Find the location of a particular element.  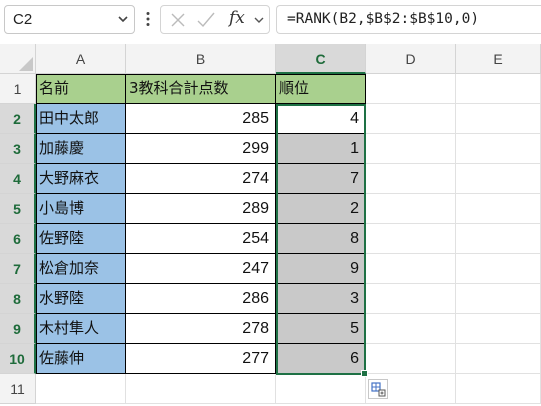

cell-d9 is located at coordinates (411, 329).